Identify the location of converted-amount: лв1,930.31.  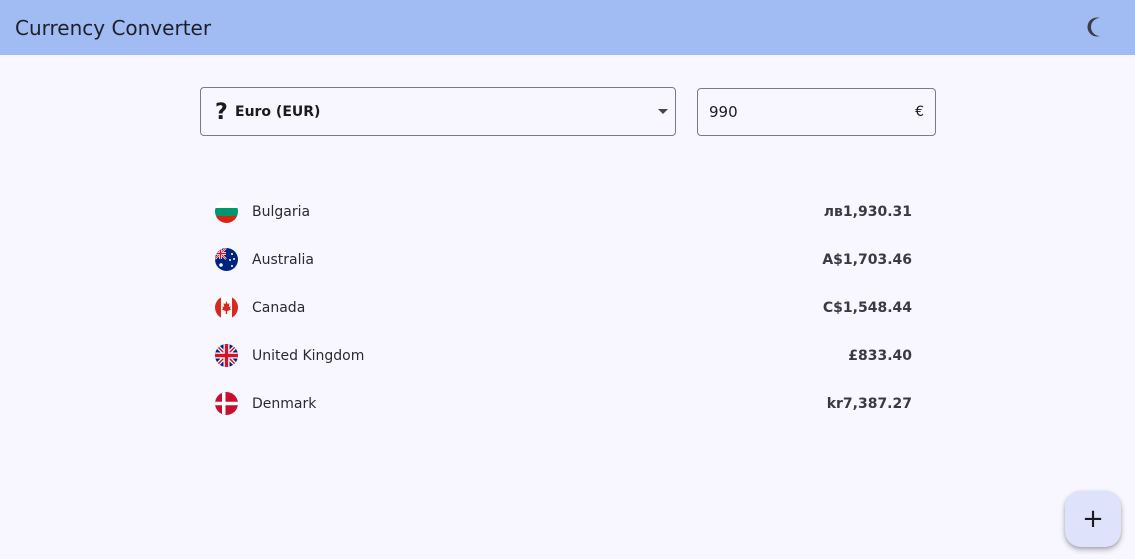
(867, 212).